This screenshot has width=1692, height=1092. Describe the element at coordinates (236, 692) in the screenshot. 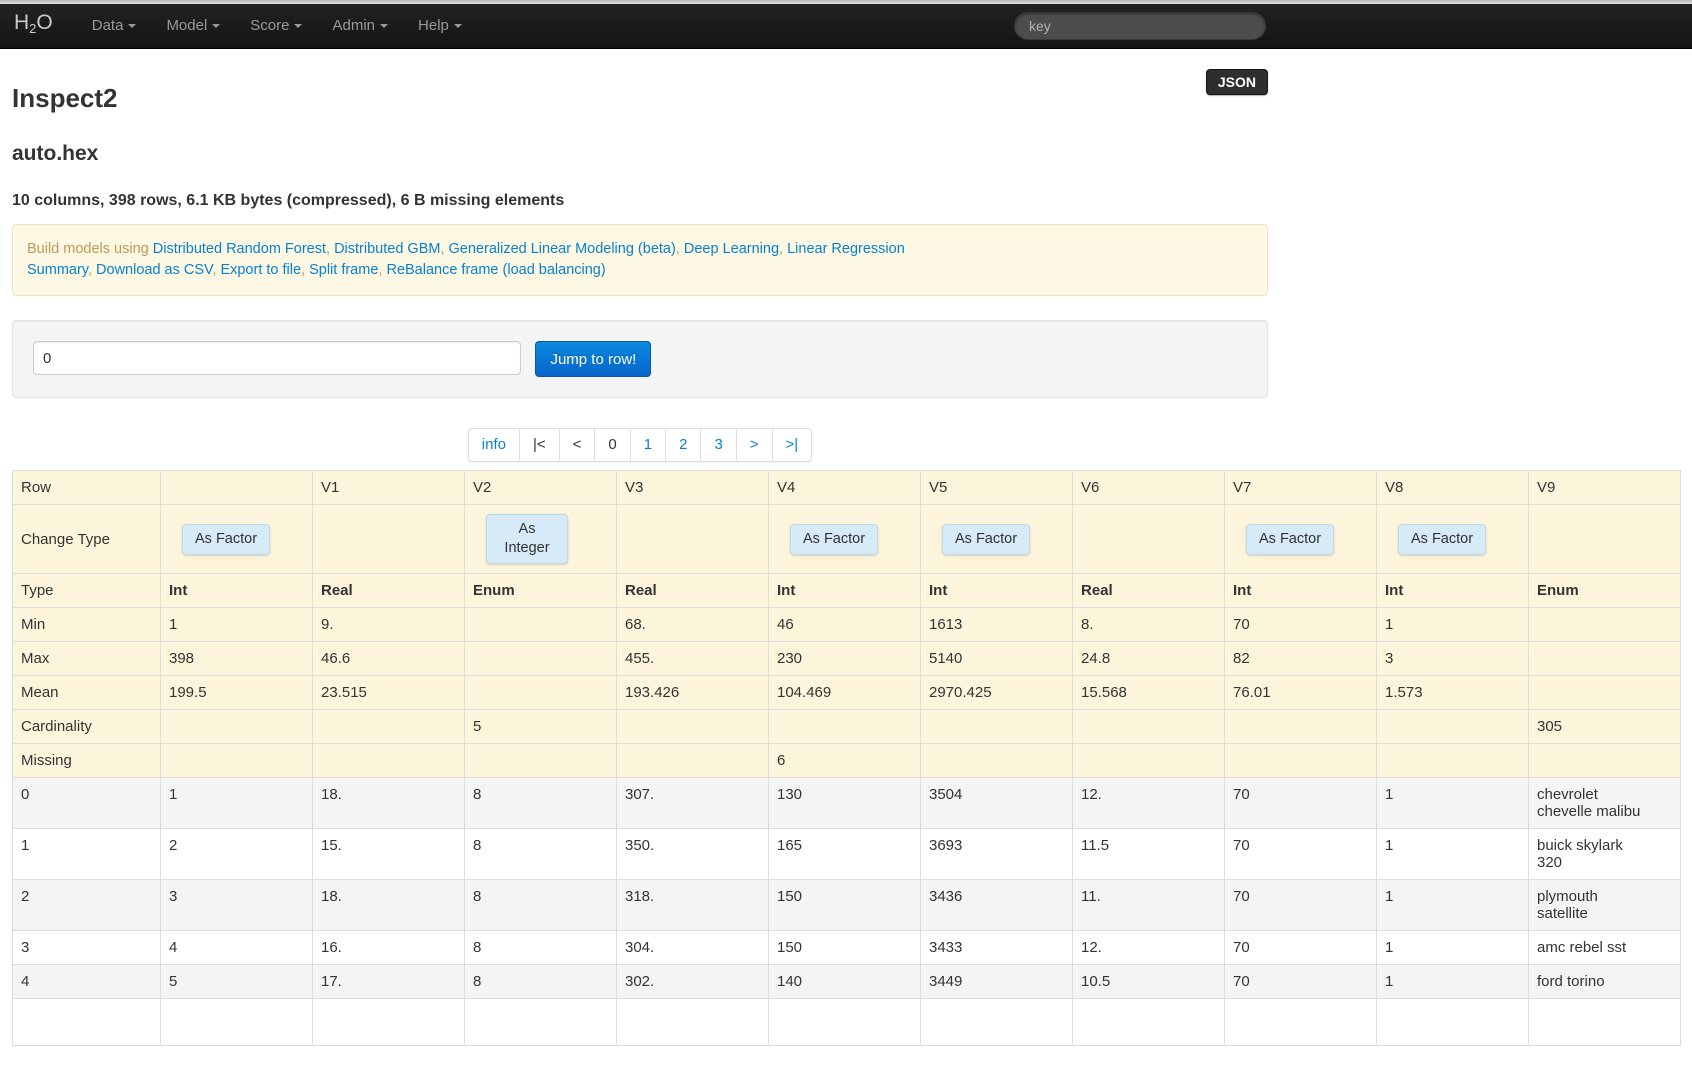

I see `stat-cell: 199.5` at that location.